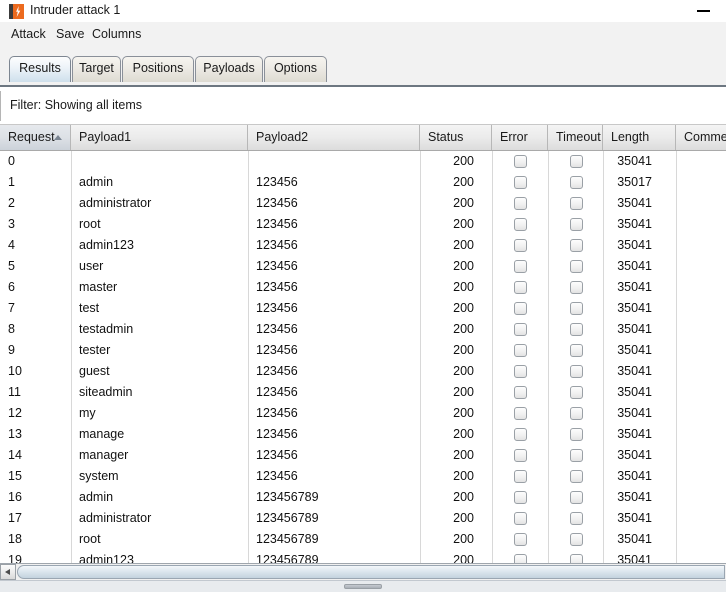 This screenshot has height=592, width=726. Describe the element at coordinates (15, 413) in the screenshot. I see `cell-request: 12` at that location.